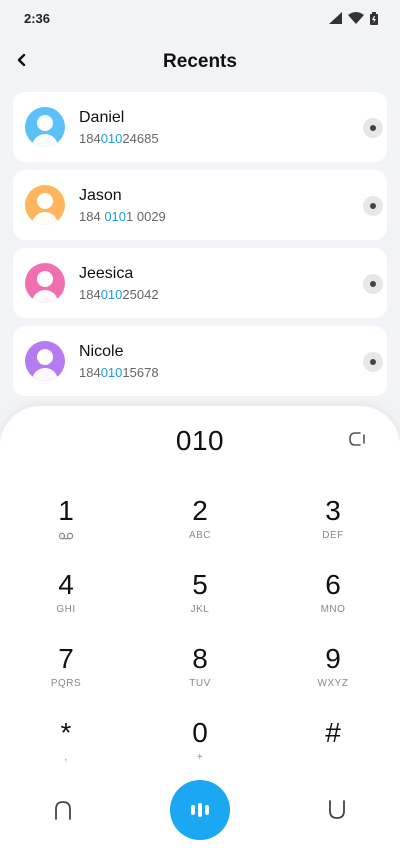 Image resolution: width=400 pixels, height=866 pixels. I want to click on key-letters: ABC, so click(200, 535).